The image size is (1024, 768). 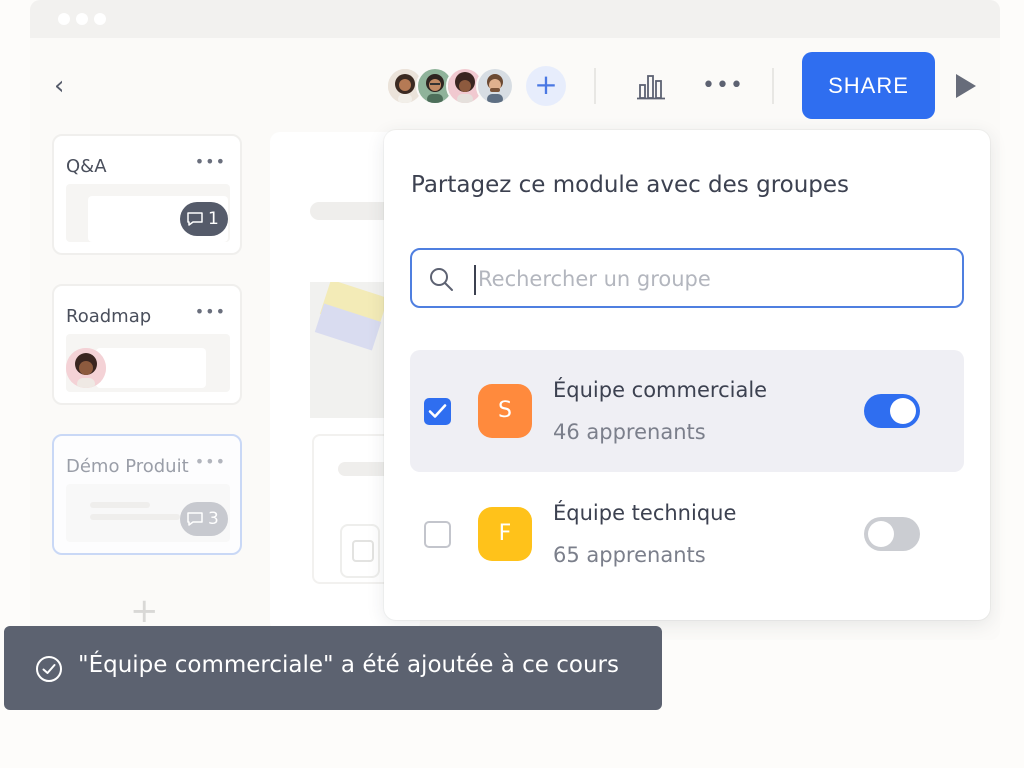 What do you see at coordinates (868, 85) in the screenshot?
I see `share-button: SHARE` at bounding box center [868, 85].